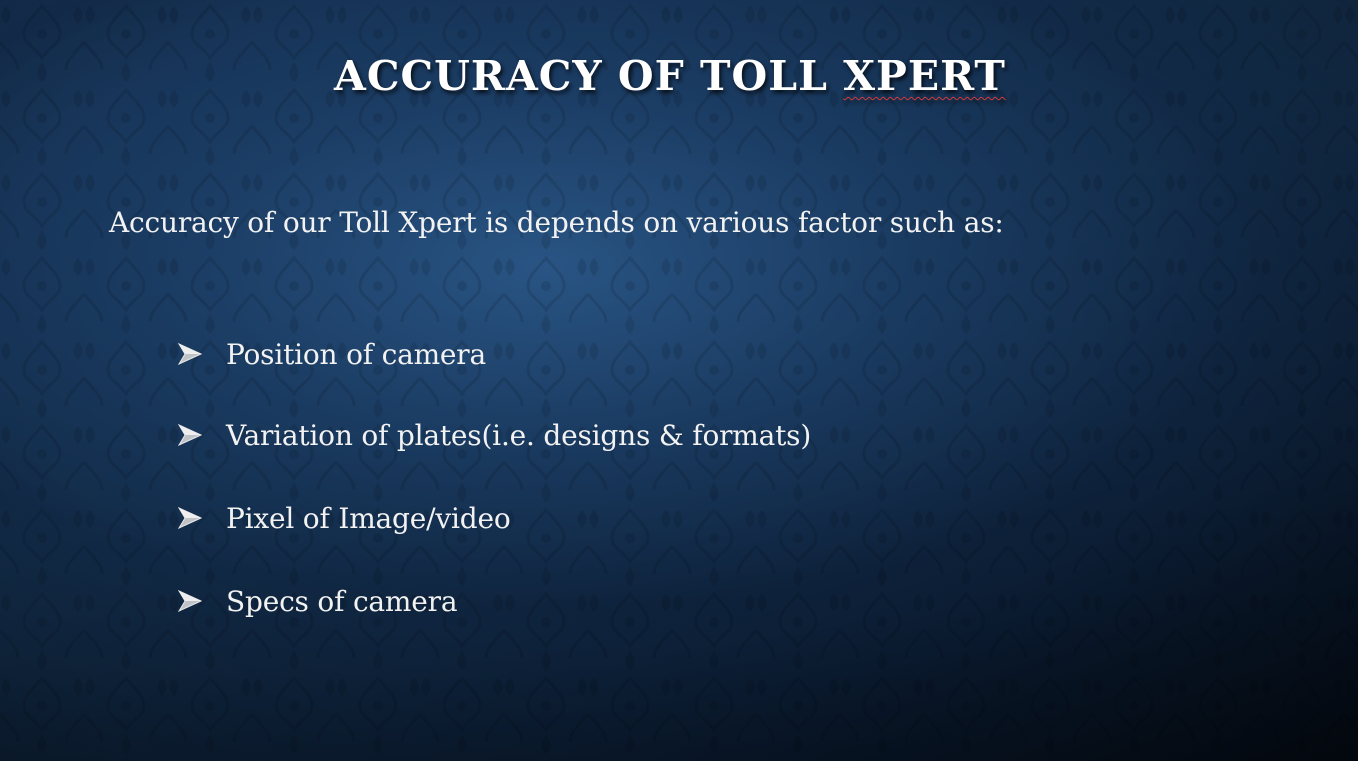 This screenshot has width=1358, height=761. I want to click on slide-title-main: ACCURACY OF TOLL, so click(589, 76).